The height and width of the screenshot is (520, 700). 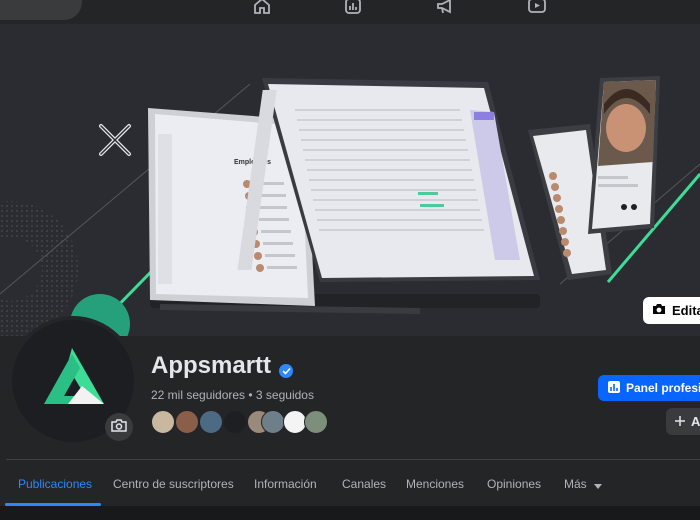 I want to click on tab-mas: Más, so click(x=583, y=484).